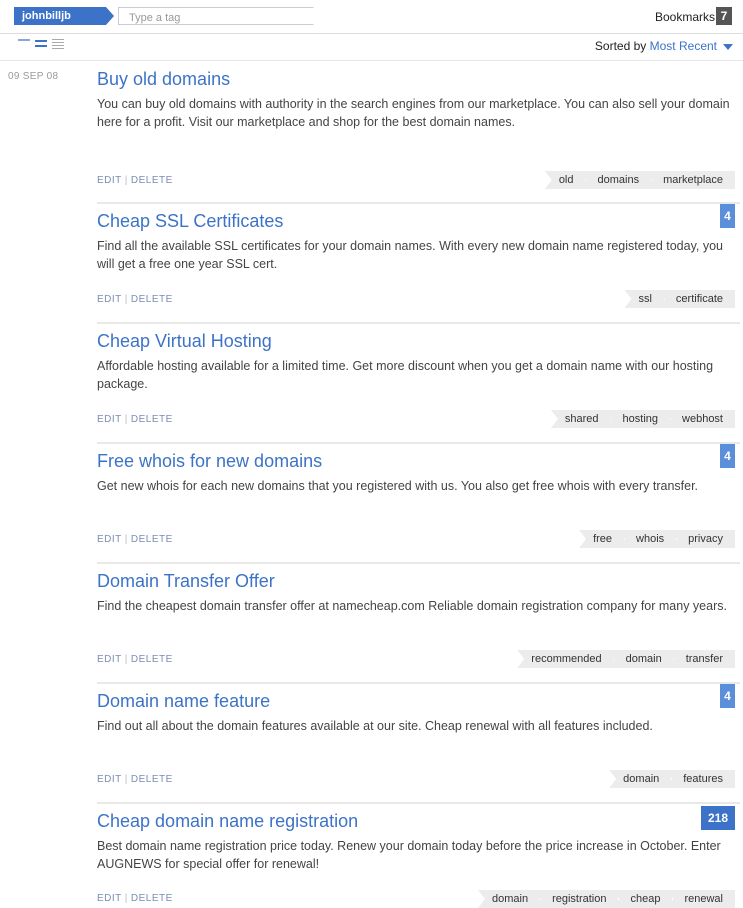 The image size is (743, 908). Describe the element at coordinates (371, 60) in the screenshot. I see `header-divider` at that location.